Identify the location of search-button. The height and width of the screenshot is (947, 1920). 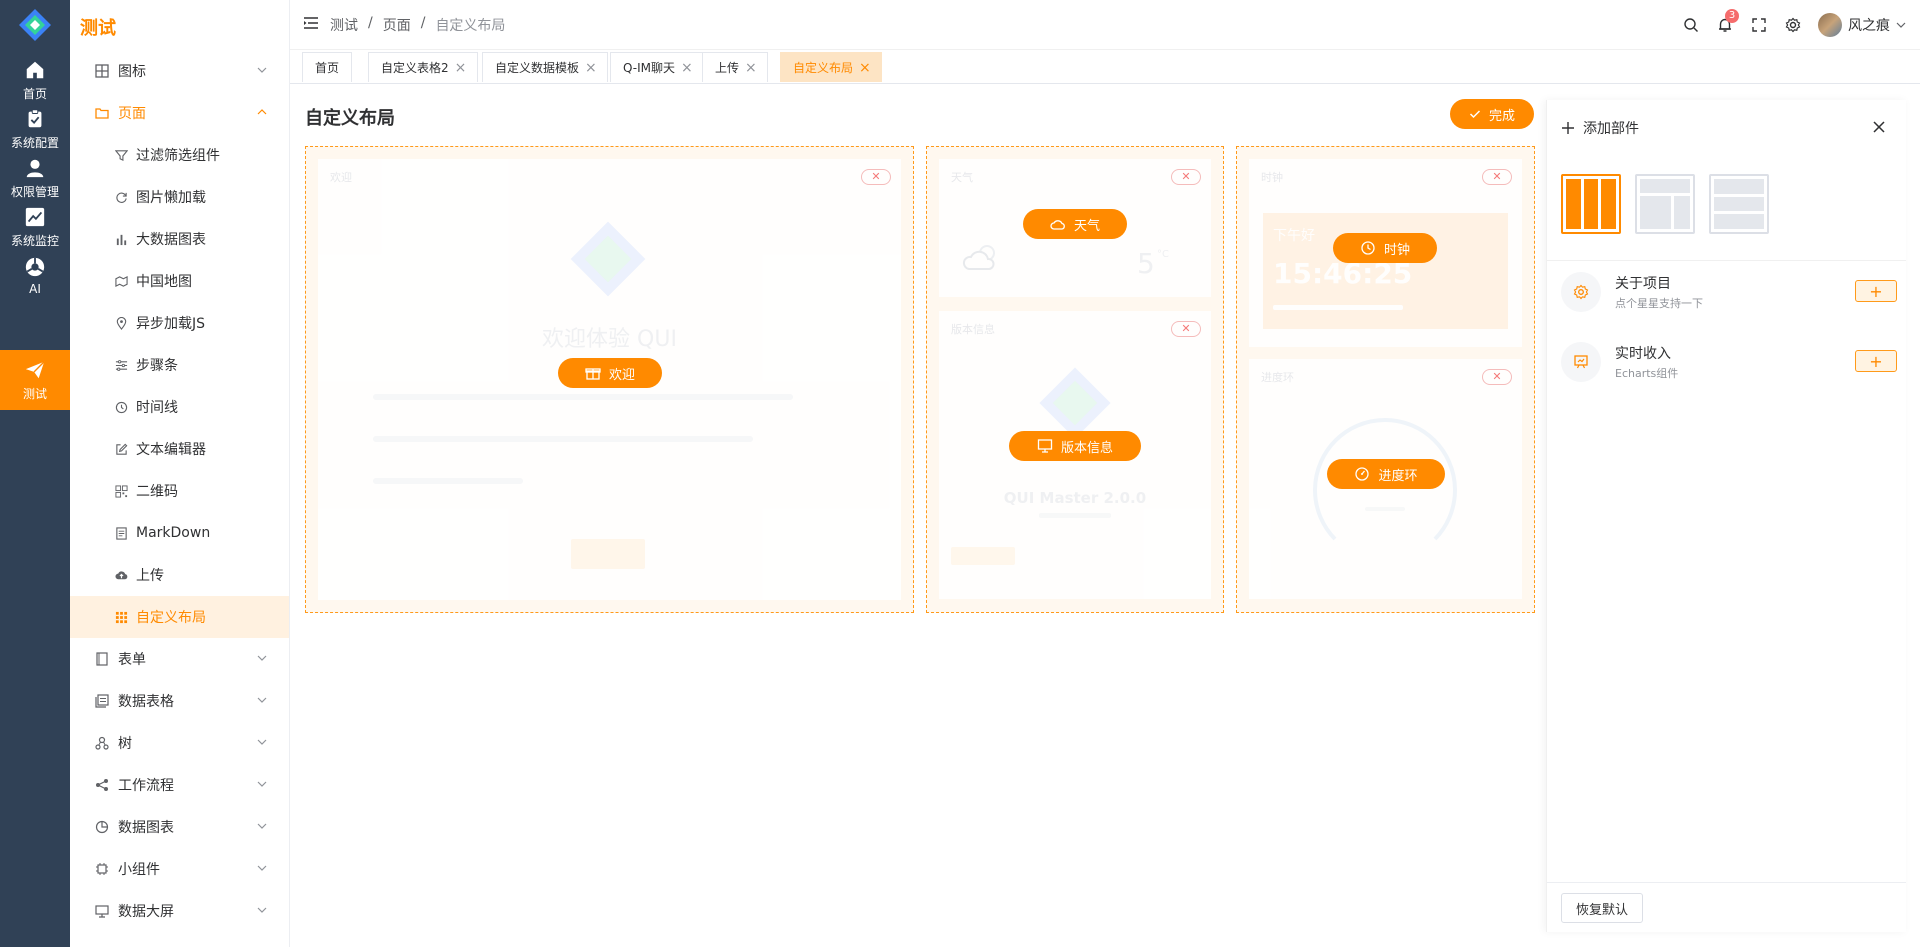
(1691, 25).